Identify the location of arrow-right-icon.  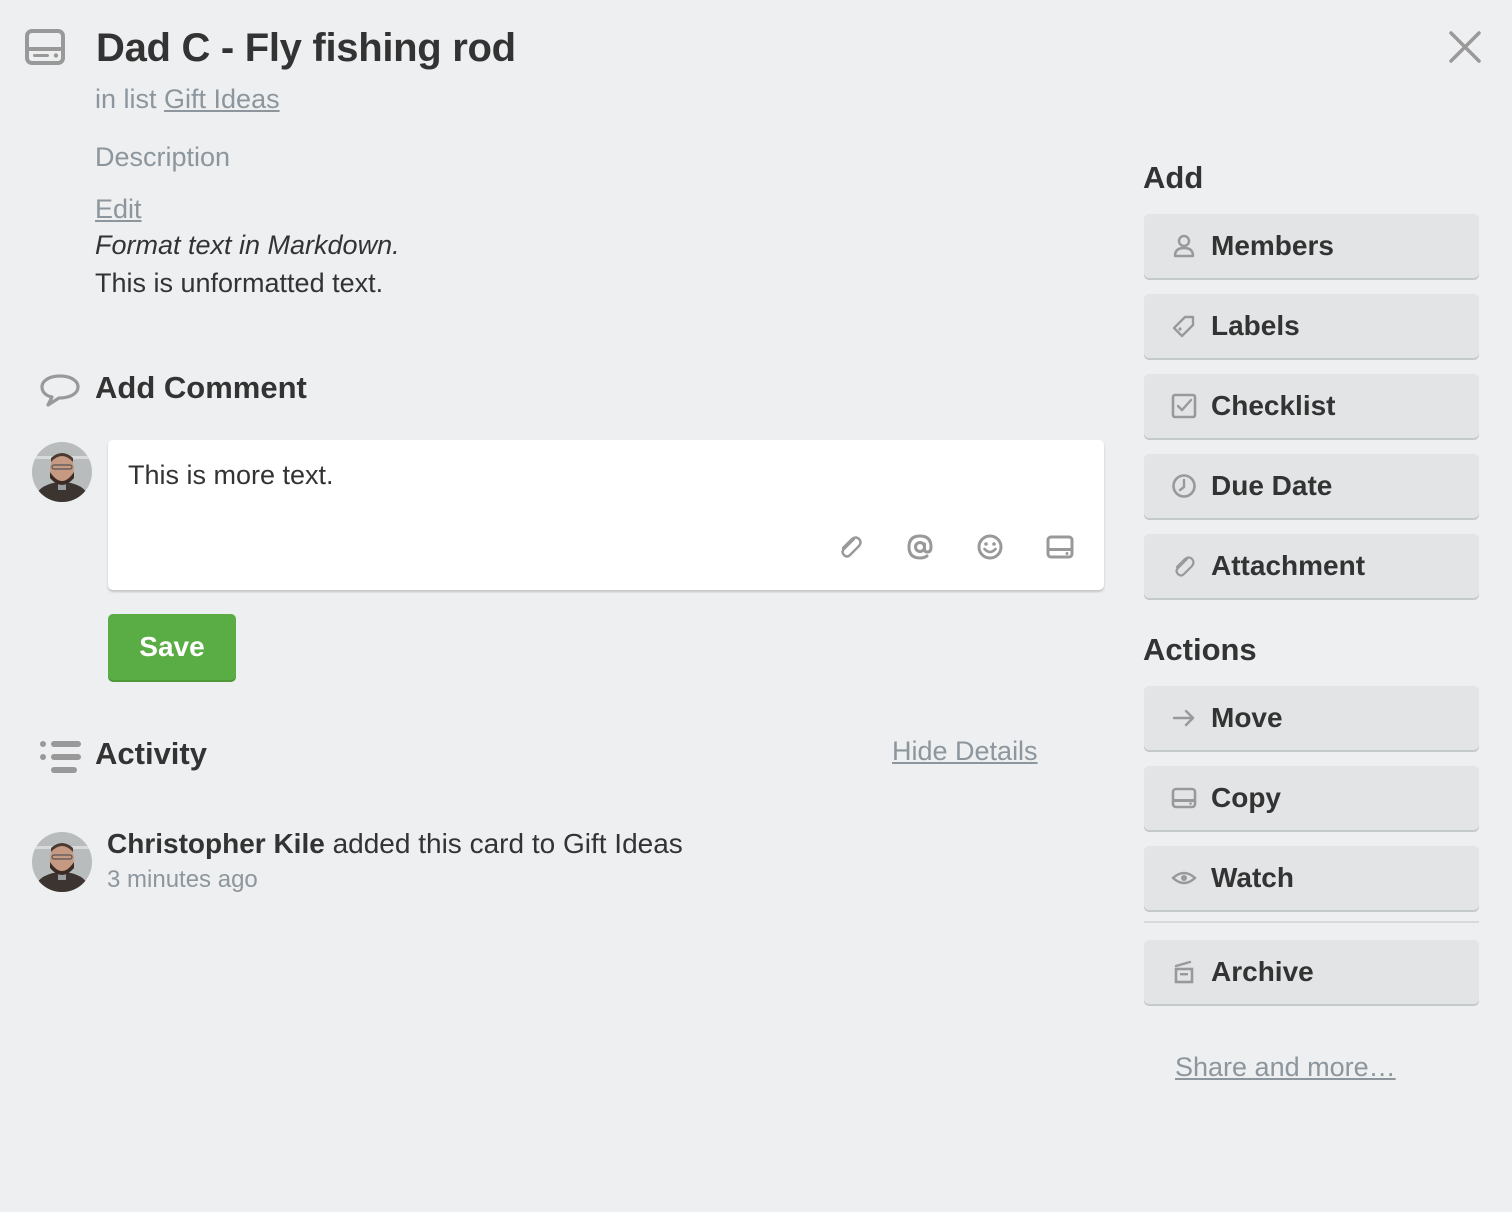
(1183, 718).